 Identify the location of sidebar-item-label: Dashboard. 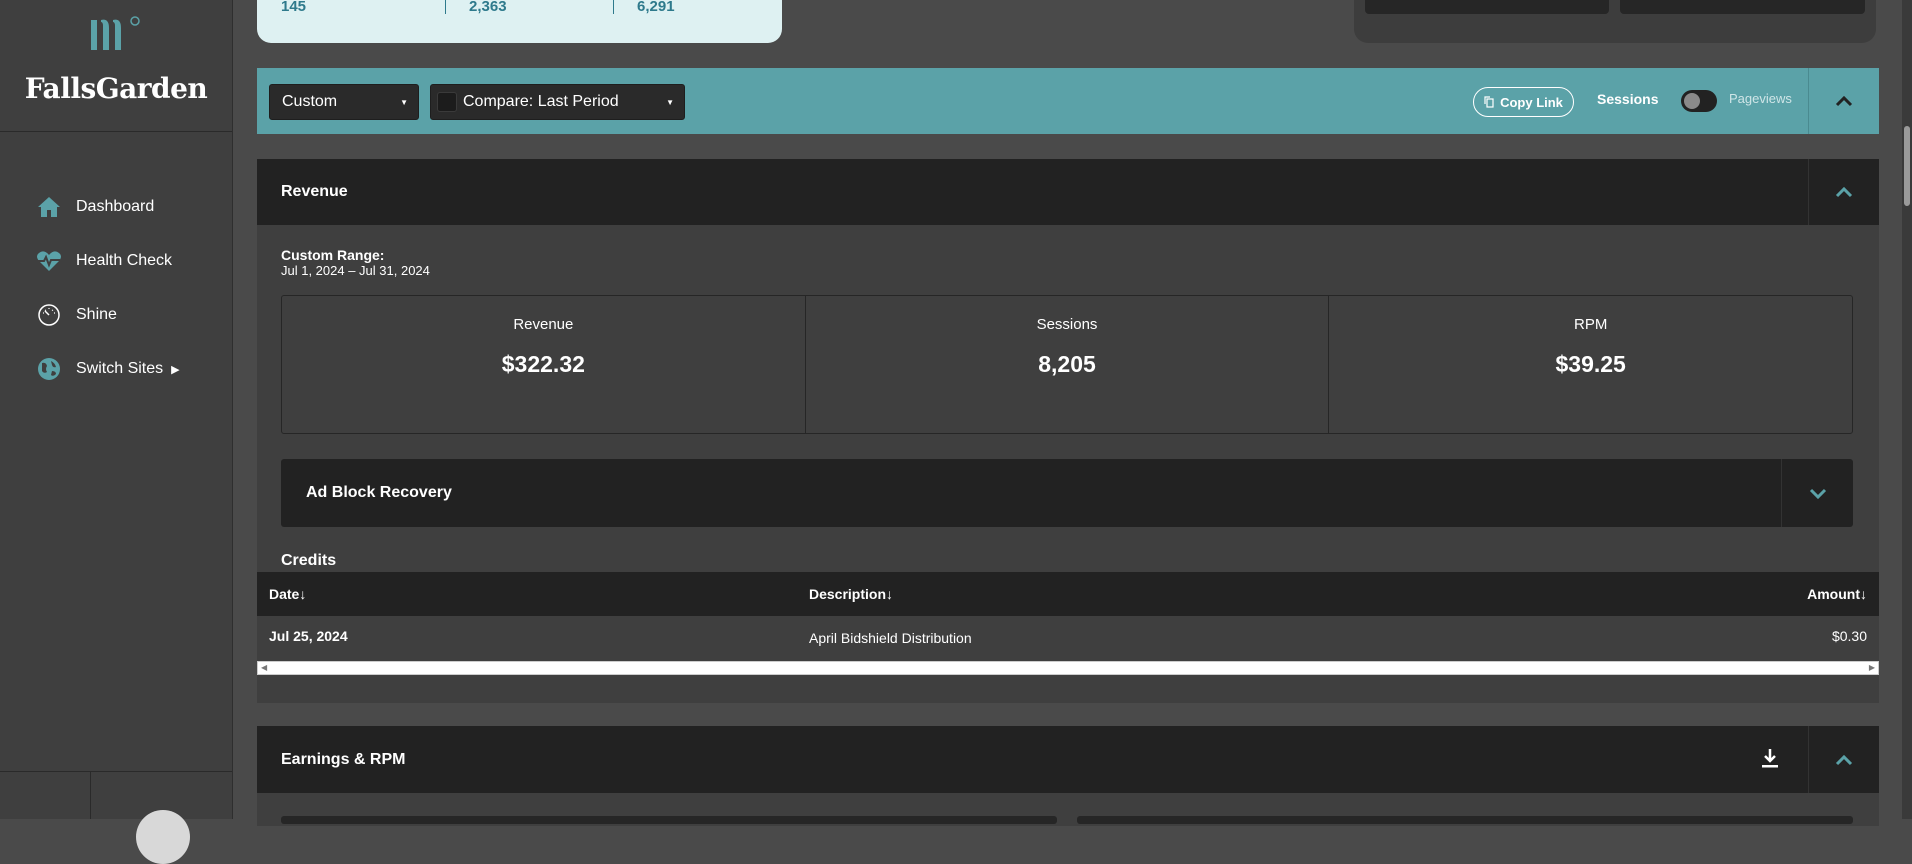
(115, 206).